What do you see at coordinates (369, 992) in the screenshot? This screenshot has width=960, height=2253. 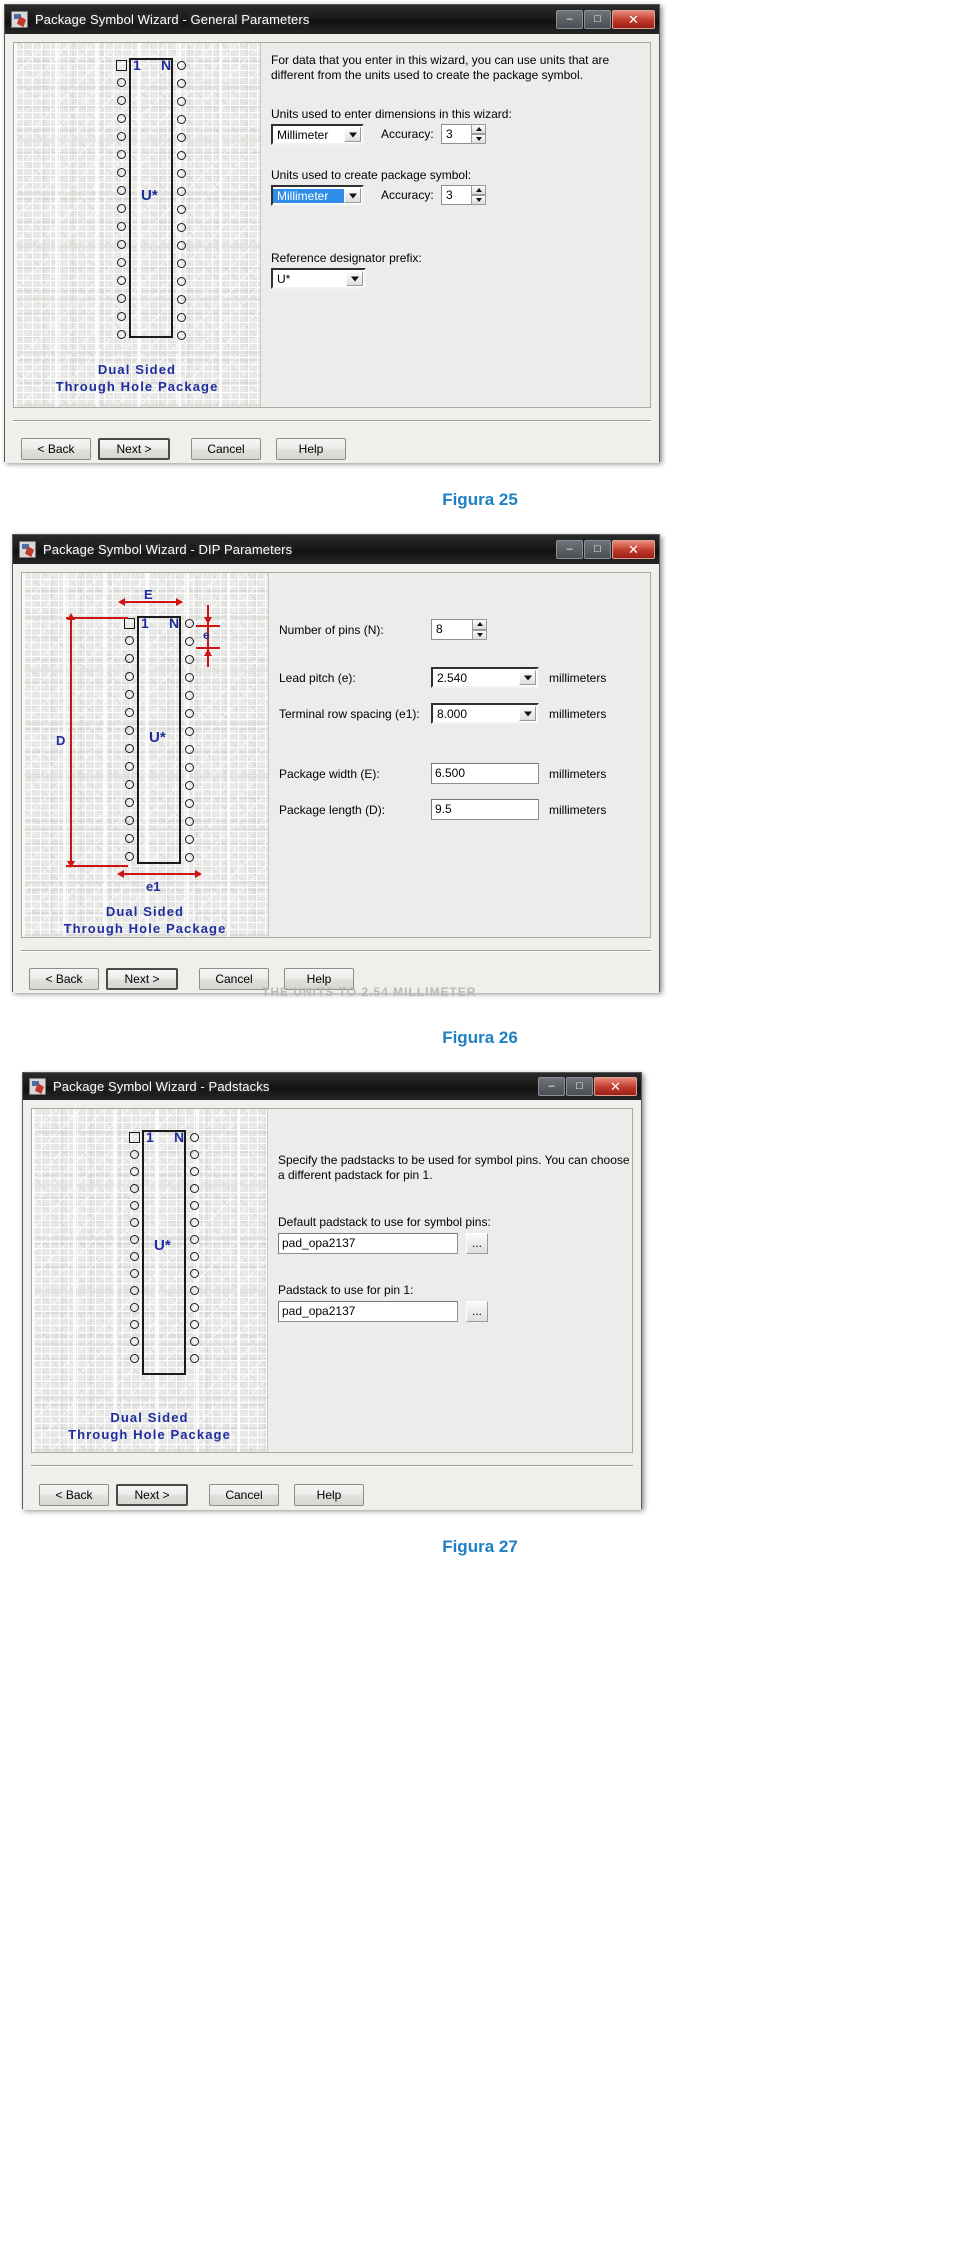 I see `background-bleed-text: THE UNITS TO 2.54 MILLIMETER` at bounding box center [369, 992].